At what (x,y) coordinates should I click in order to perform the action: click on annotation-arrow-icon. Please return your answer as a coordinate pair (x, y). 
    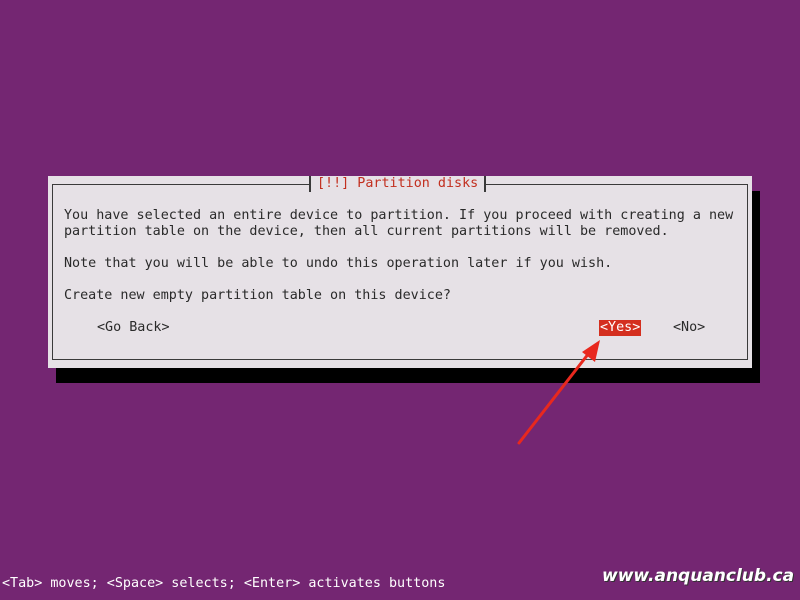
    Looking at the image, I should click on (558, 392).